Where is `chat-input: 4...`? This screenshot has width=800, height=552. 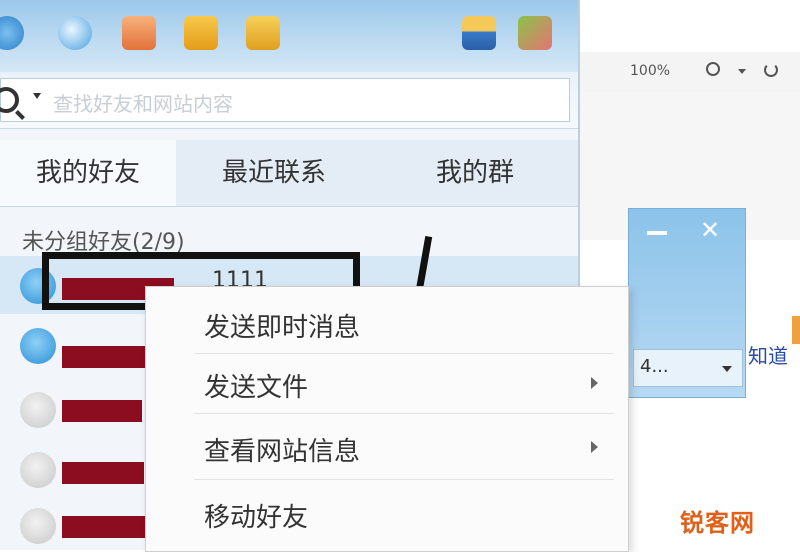
chat-input: 4... is located at coordinates (688, 368).